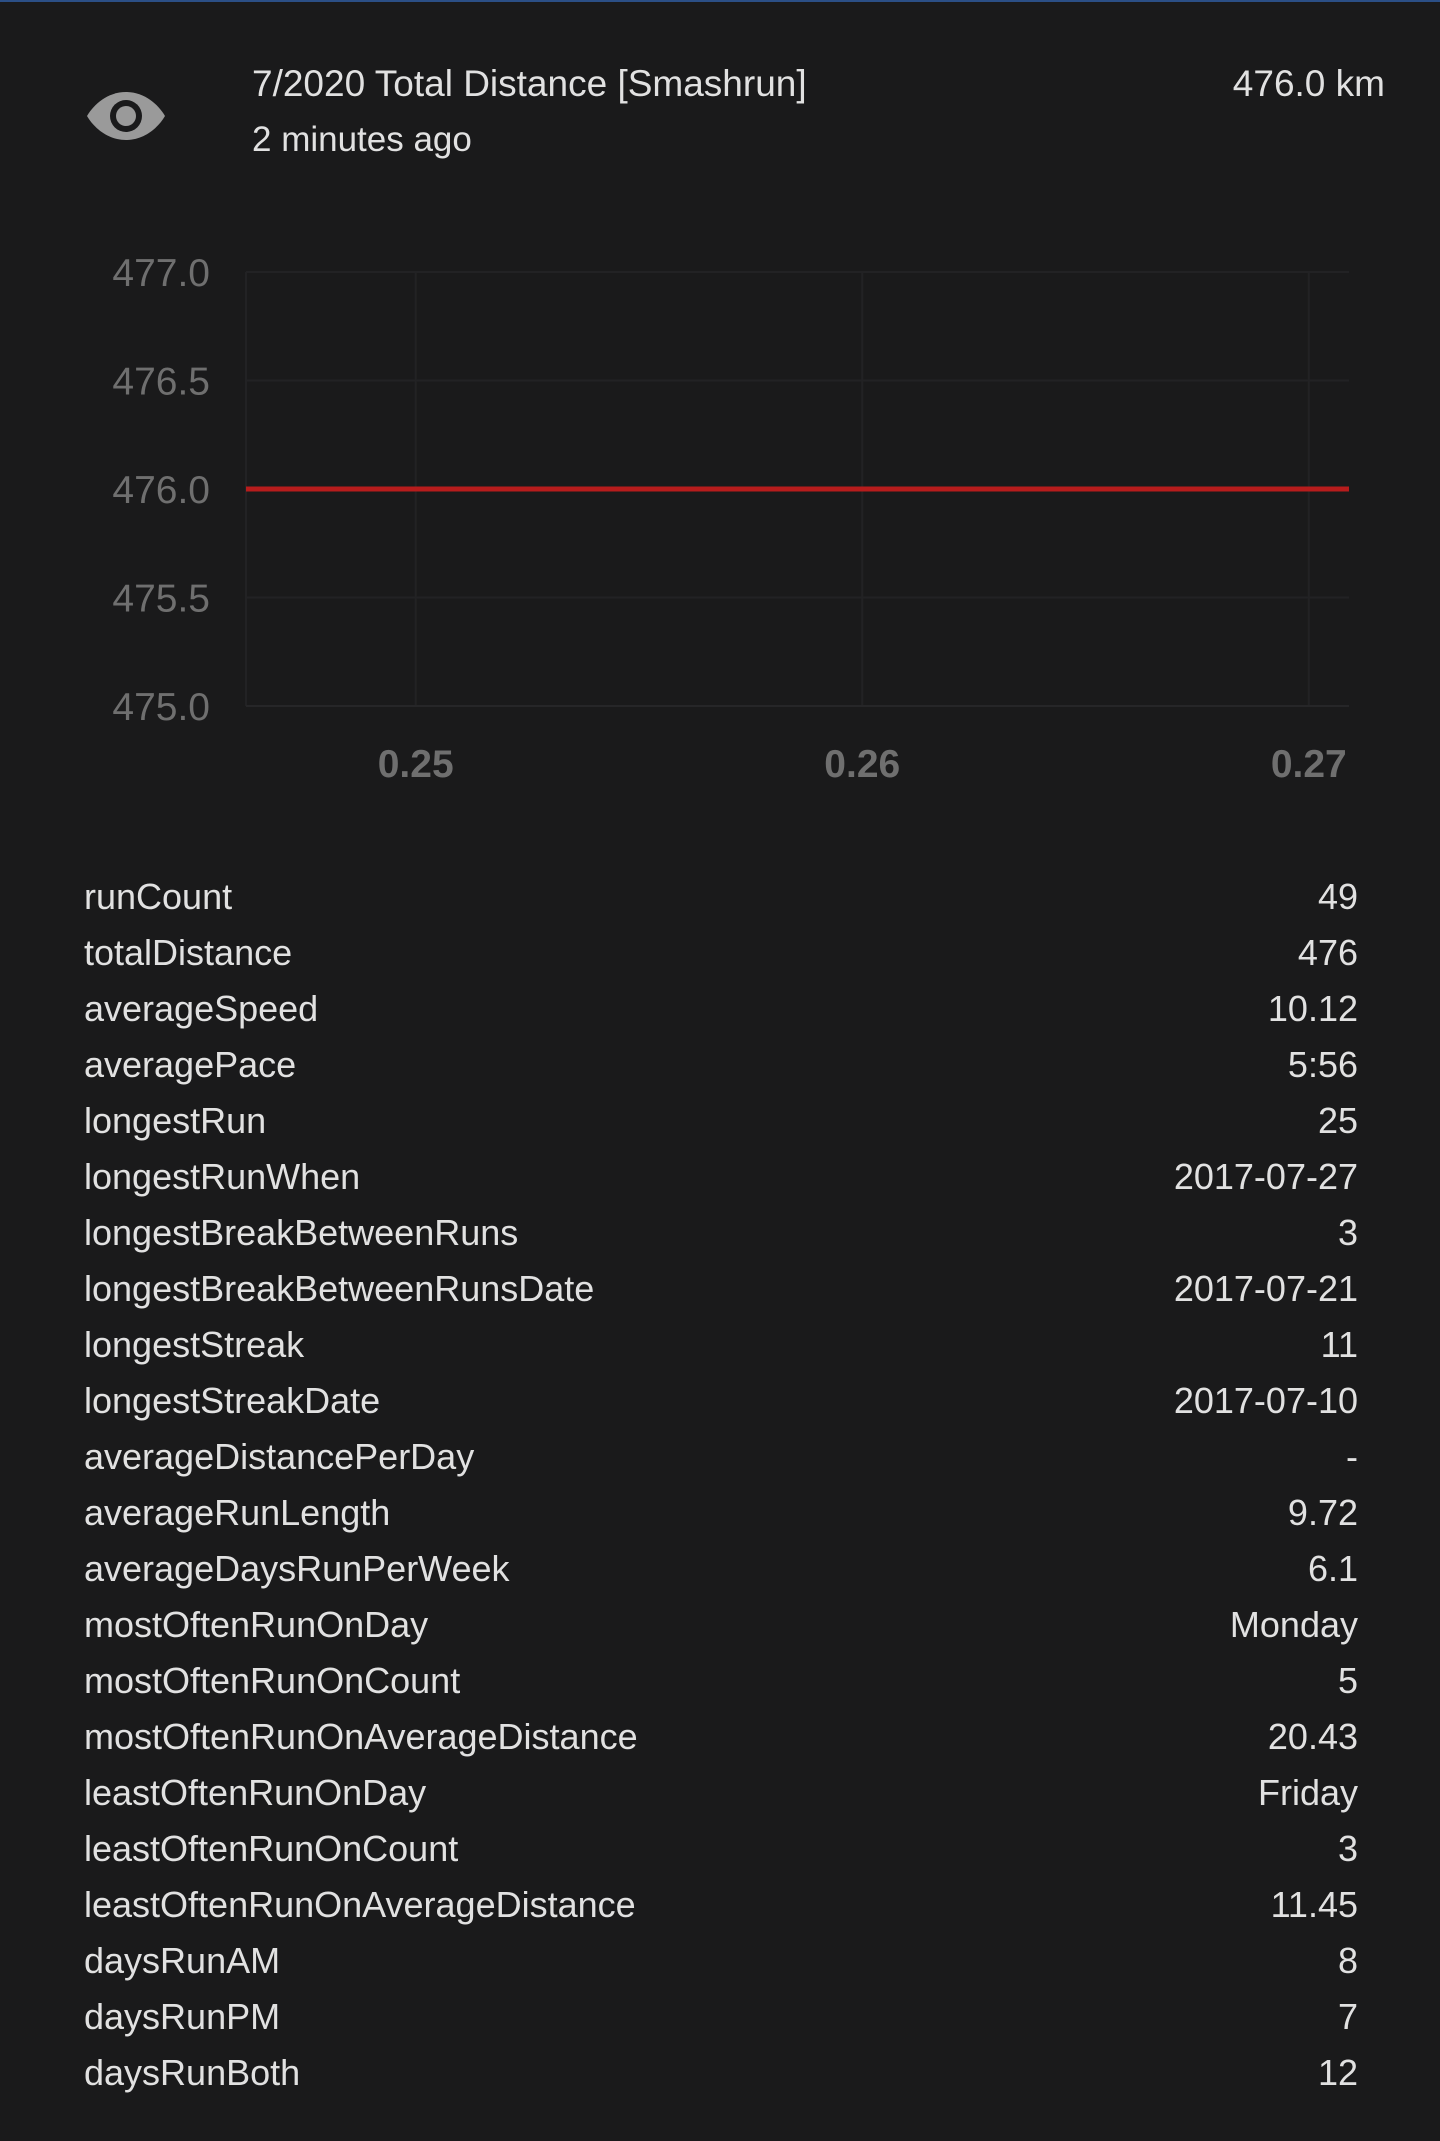 The image size is (1440, 2141). I want to click on attribute-row-longestRunWhen: longestRunWhen 2017-07-27, so click(721, 1177).